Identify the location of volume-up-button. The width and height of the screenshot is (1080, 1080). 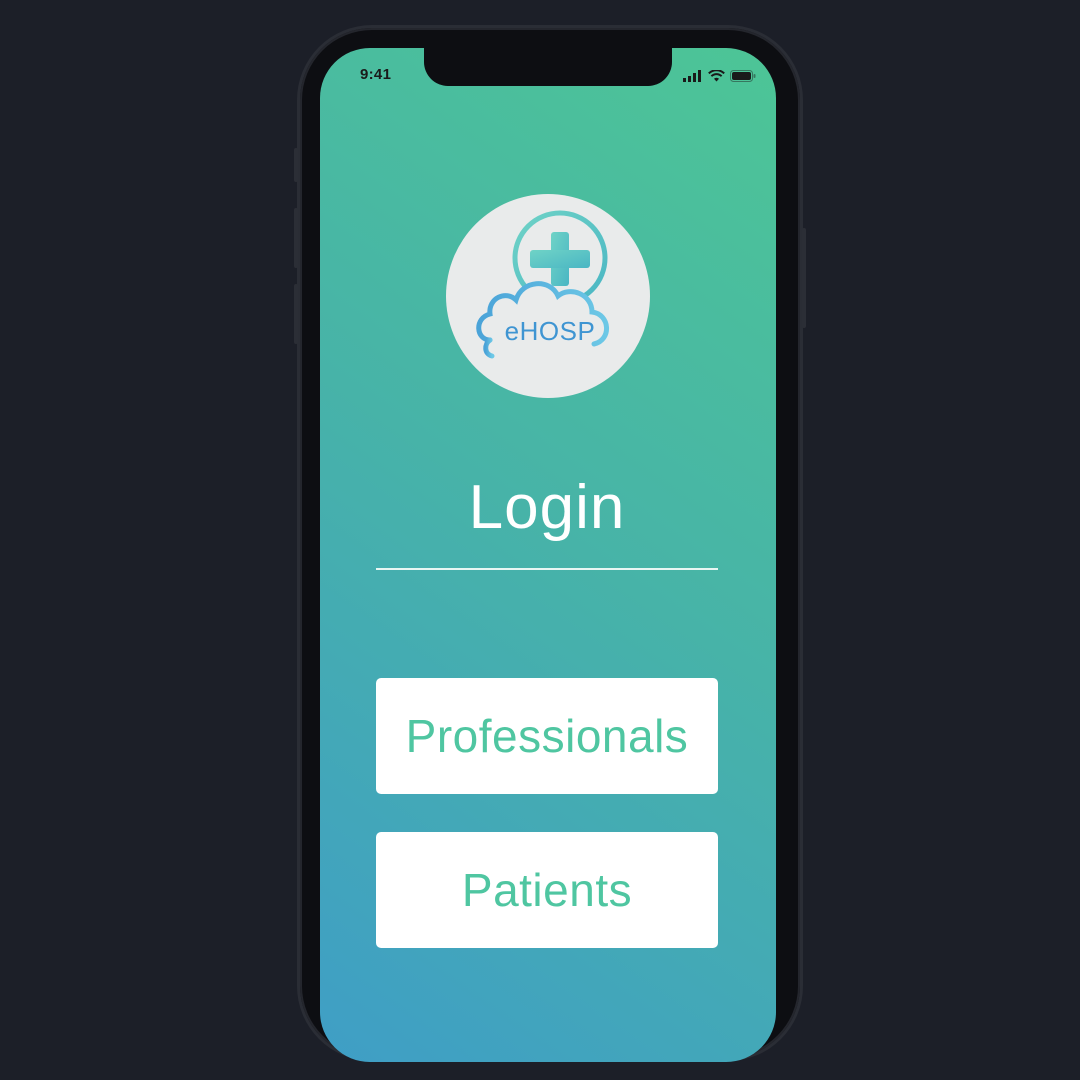
(296, 238).